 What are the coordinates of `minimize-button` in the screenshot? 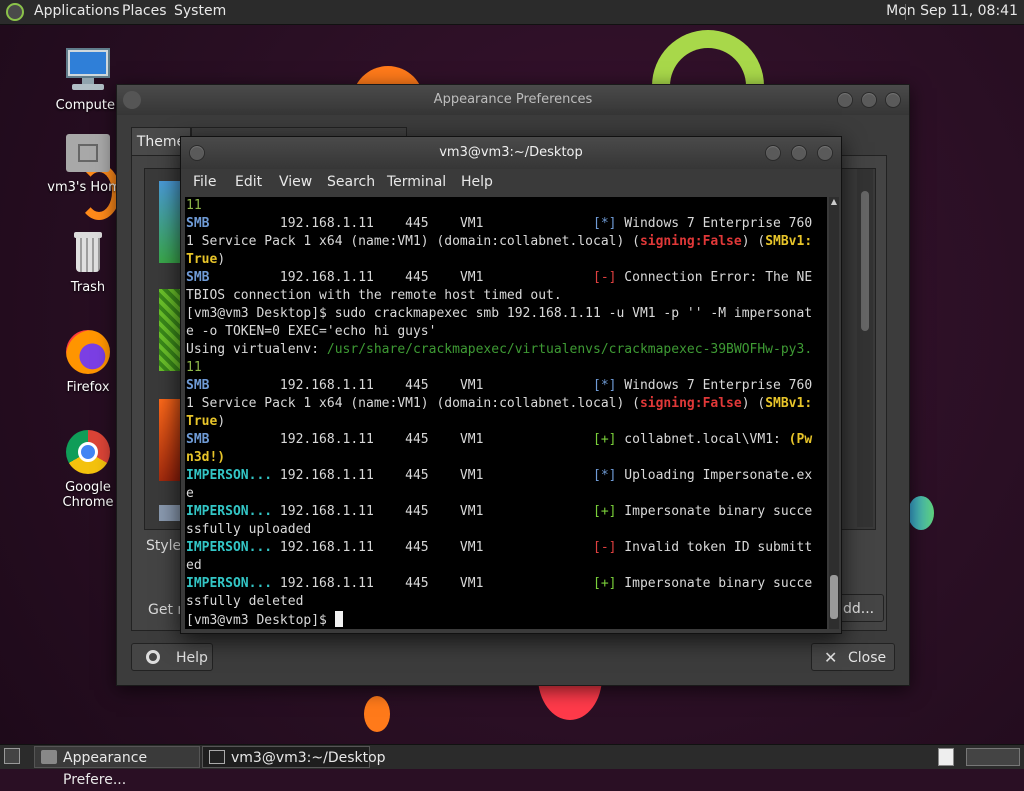 It's located at (845, 100).